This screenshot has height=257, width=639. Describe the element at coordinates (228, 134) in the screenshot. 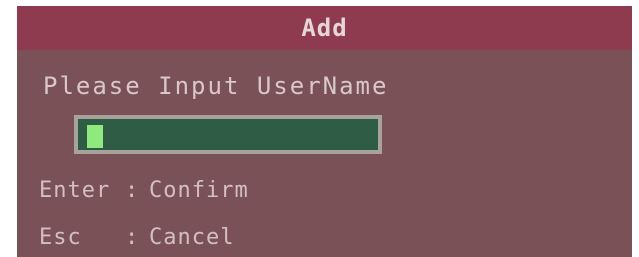

I see `username-input` at that location.